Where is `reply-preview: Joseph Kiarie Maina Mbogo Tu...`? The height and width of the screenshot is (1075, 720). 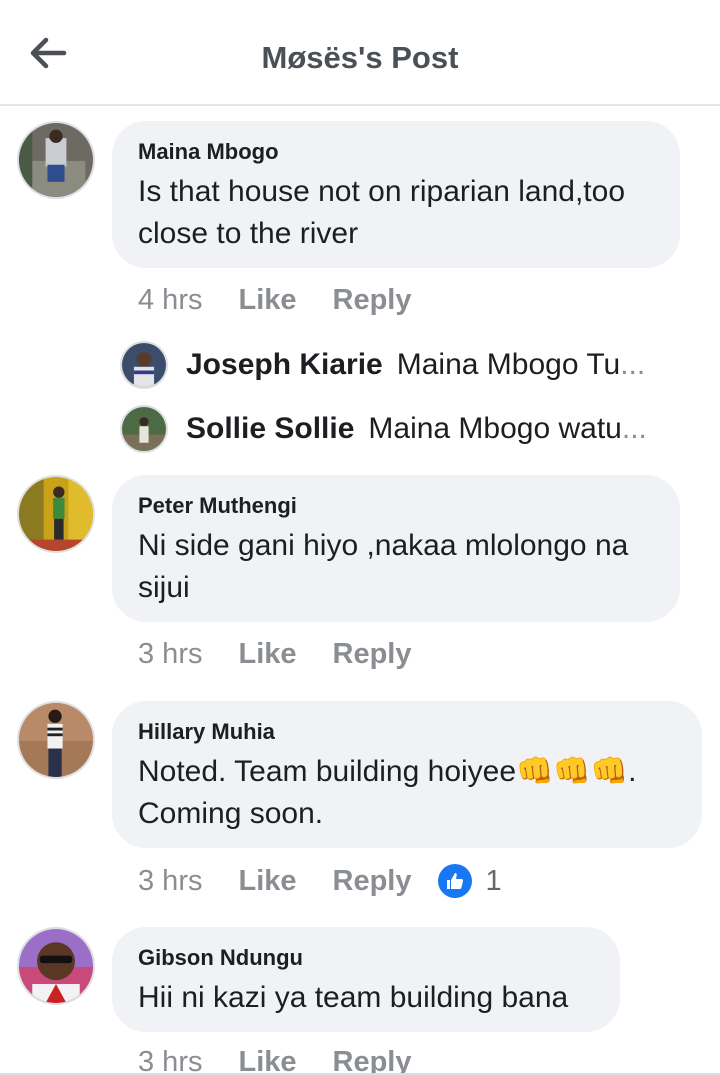
reply-preview: Joseph Kiarie Maina Mbogo Tu... is located at coordinates (405, 365).